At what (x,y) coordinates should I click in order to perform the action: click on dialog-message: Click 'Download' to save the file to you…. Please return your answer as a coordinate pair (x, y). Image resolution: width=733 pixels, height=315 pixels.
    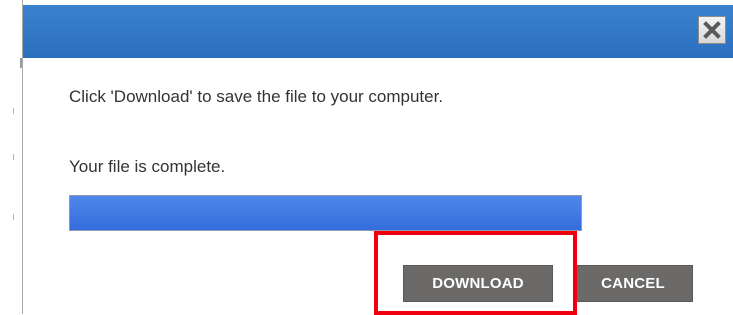
    Looking at the image, I should click on (256, 96).